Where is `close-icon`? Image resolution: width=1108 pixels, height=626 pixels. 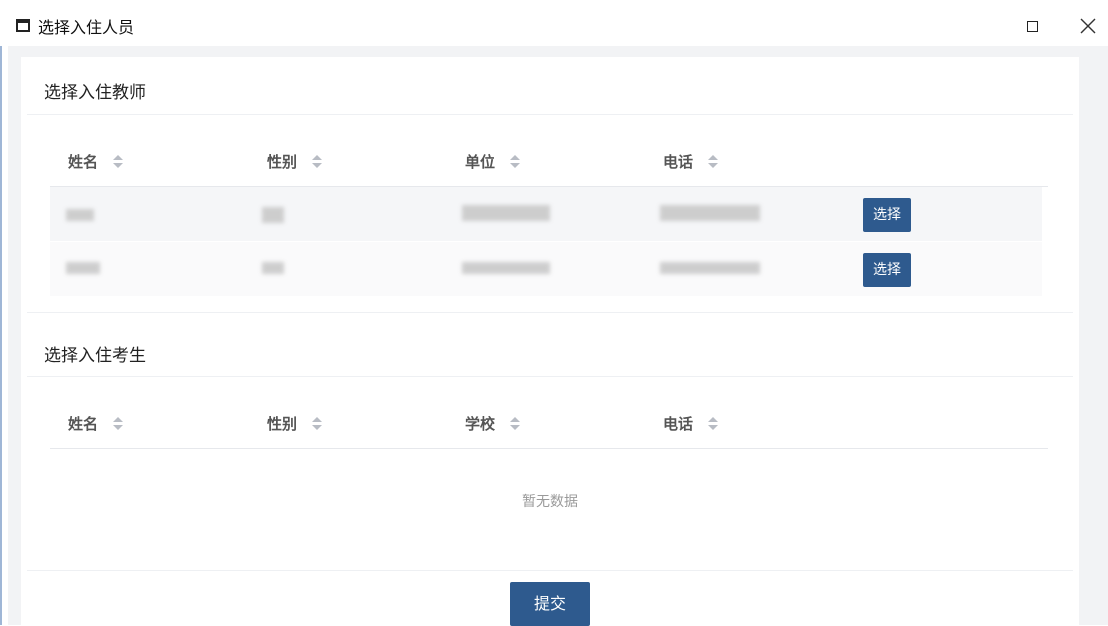
close-icon is located at coordinates (1088, 26).